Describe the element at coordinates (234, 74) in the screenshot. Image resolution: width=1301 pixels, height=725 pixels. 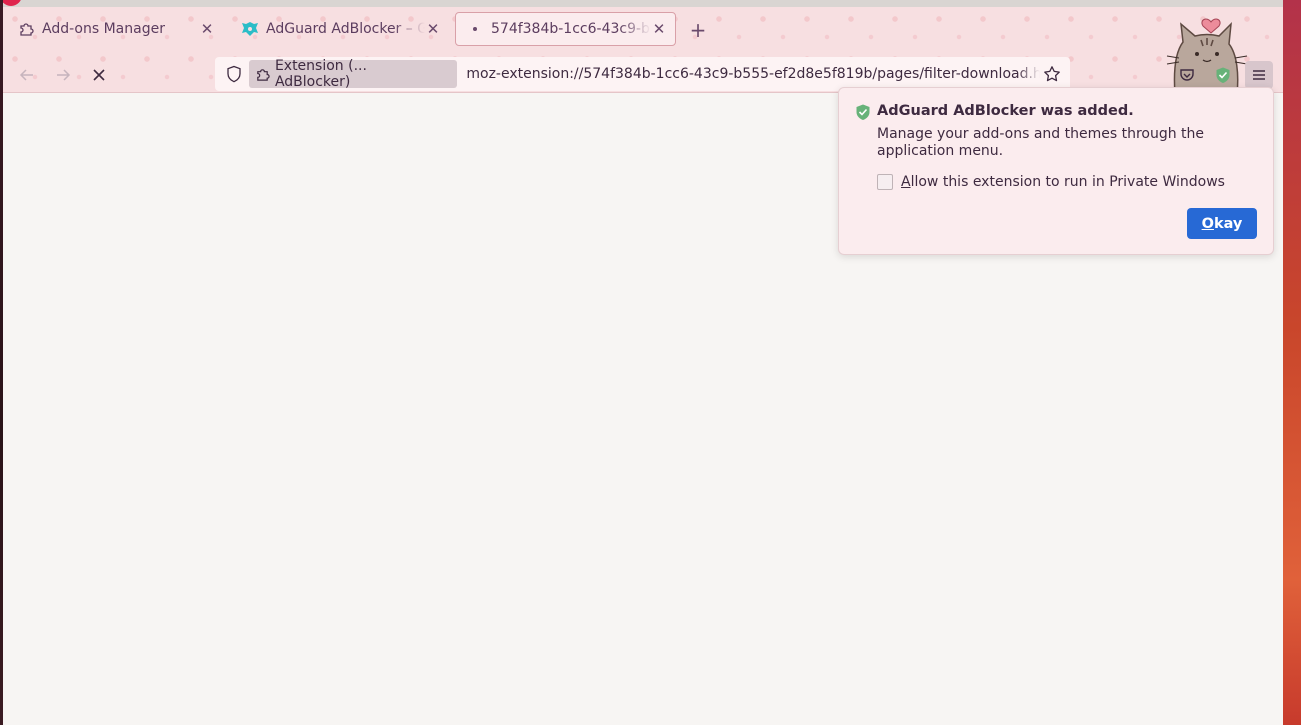
I see `tracking-protection-shield-icon` at that location.